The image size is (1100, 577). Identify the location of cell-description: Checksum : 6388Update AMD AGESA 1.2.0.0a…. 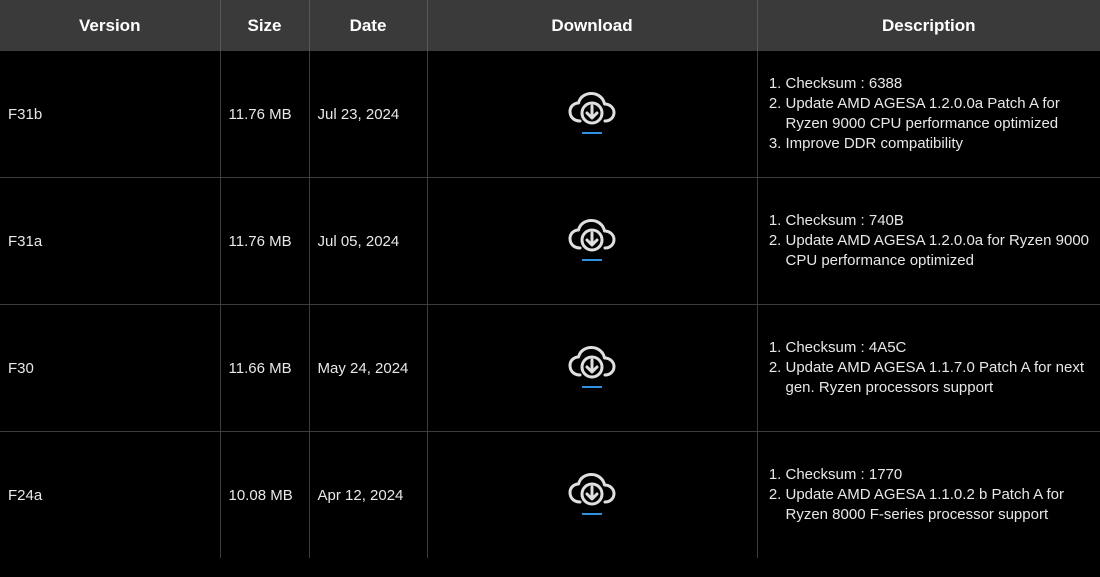
(928, 114).